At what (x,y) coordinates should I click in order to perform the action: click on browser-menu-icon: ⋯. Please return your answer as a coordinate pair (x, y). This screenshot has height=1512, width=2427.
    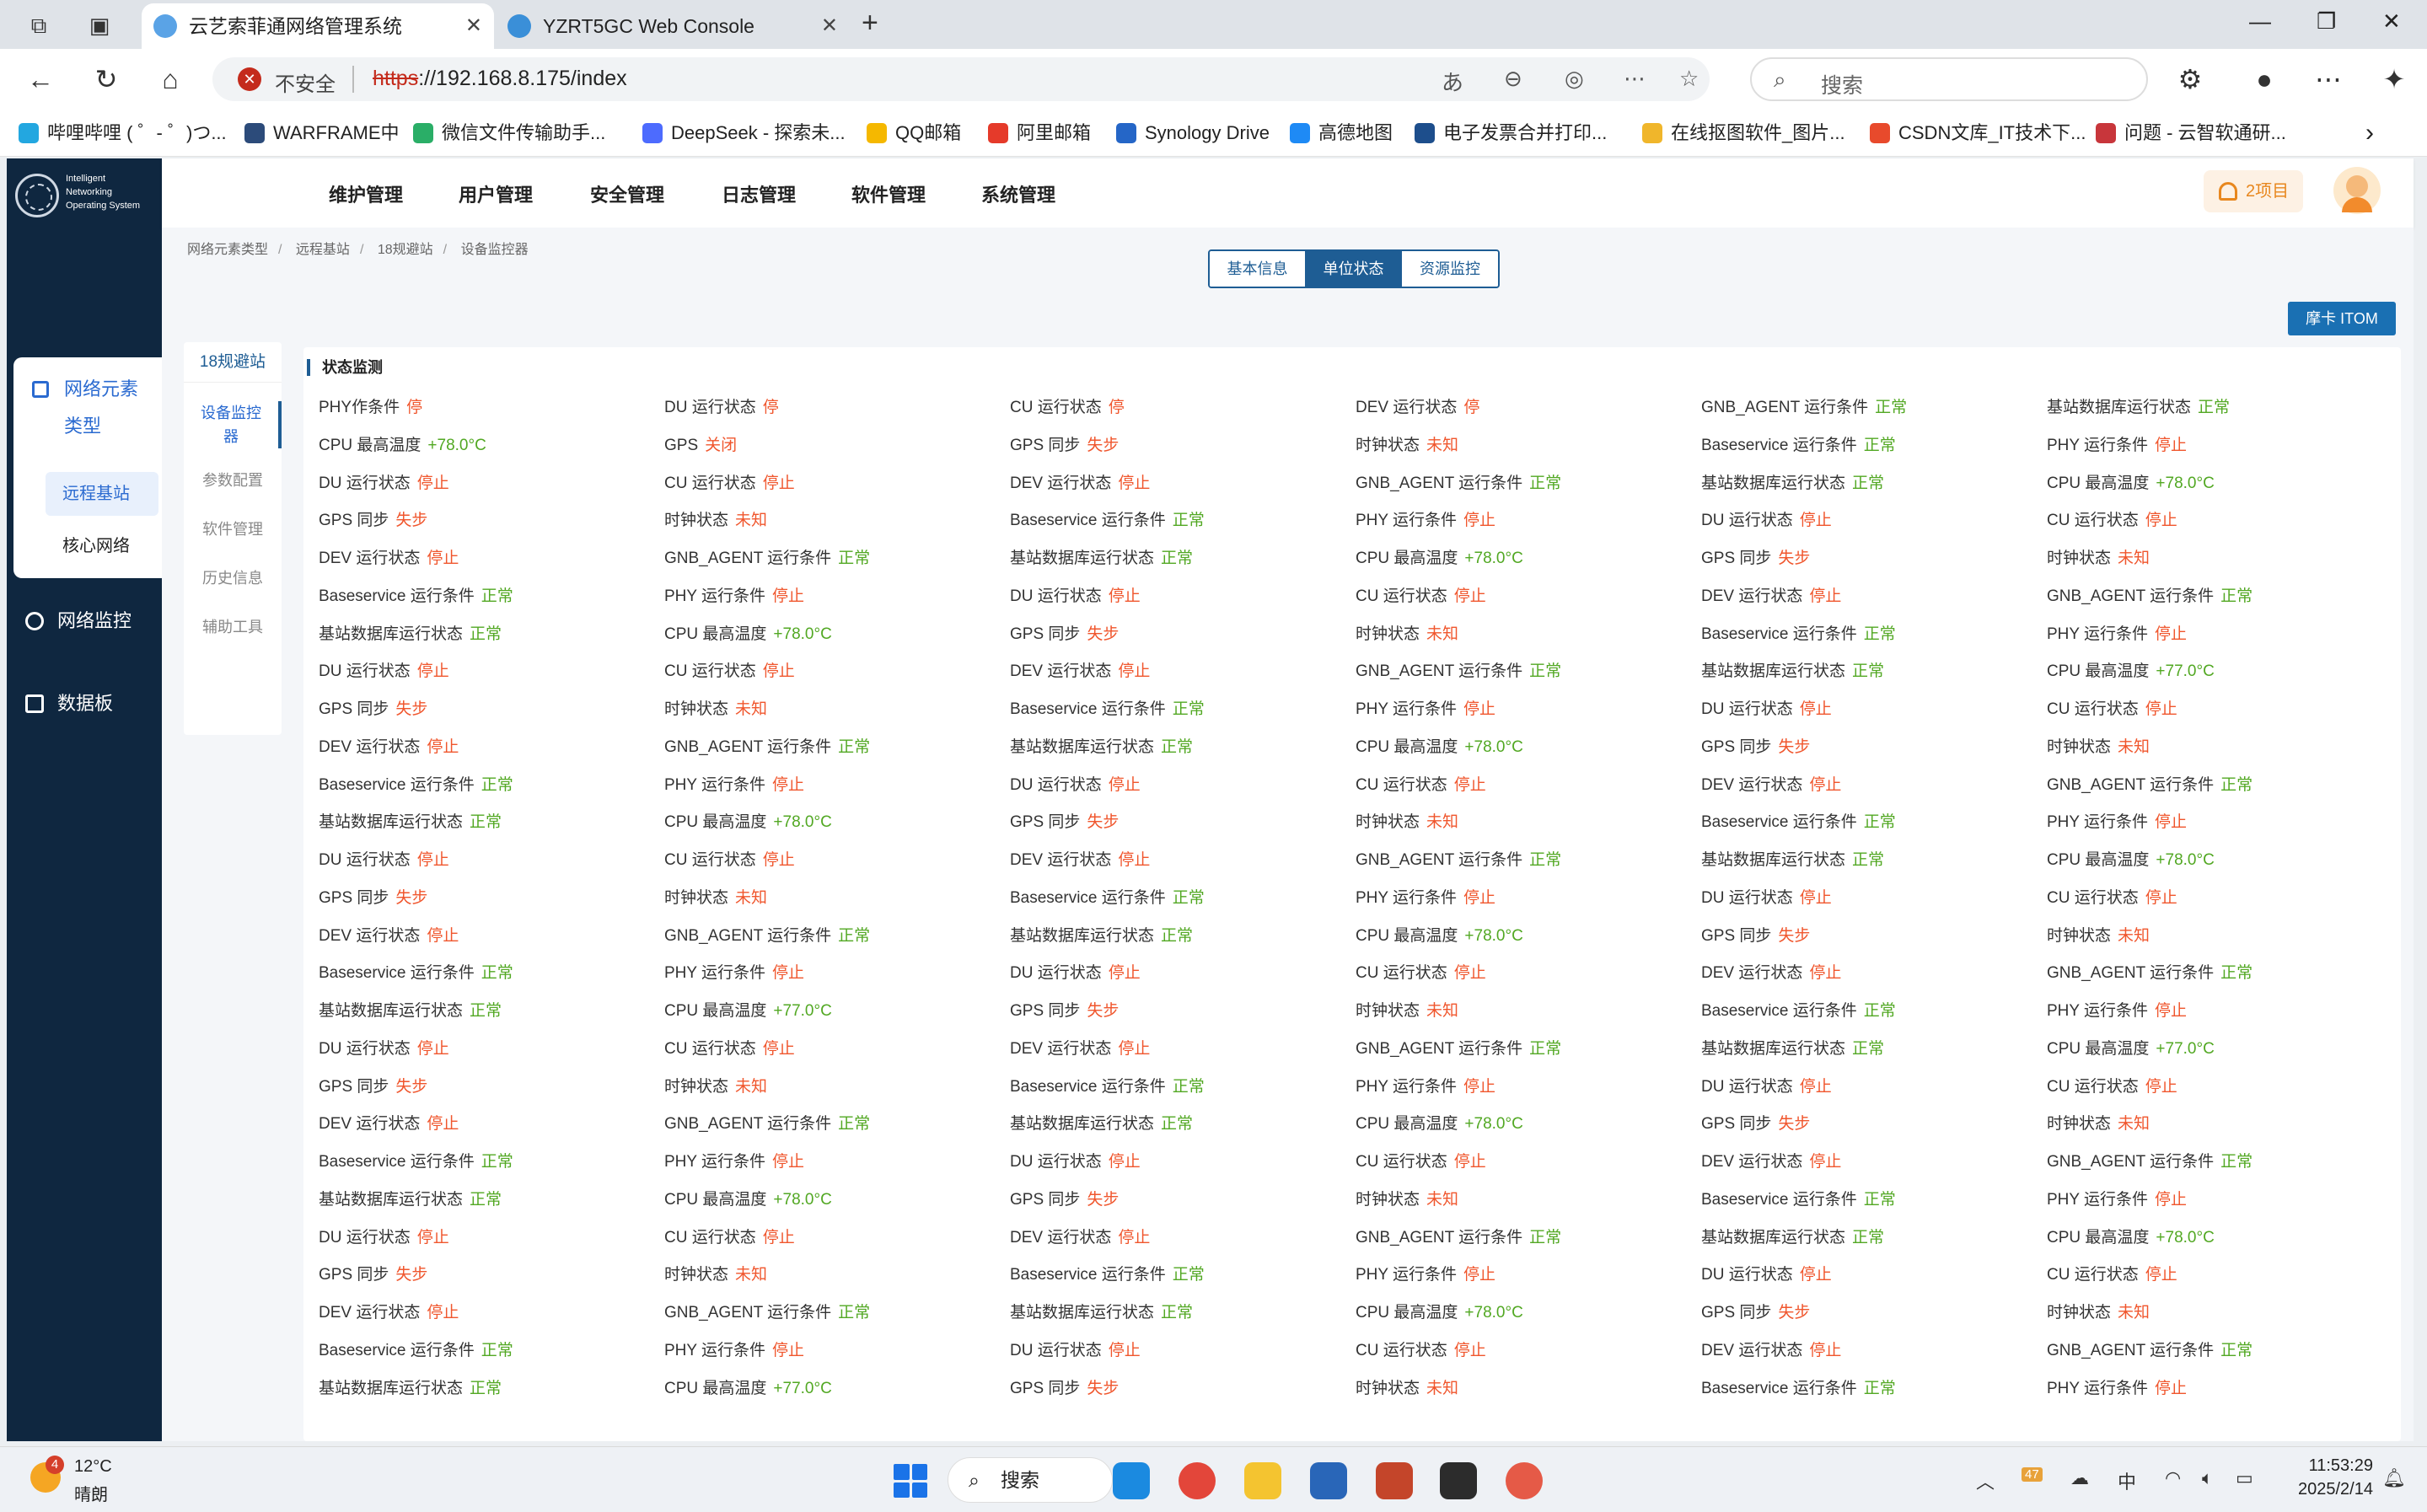
    Looking at the image, I should click on (2328, 79).